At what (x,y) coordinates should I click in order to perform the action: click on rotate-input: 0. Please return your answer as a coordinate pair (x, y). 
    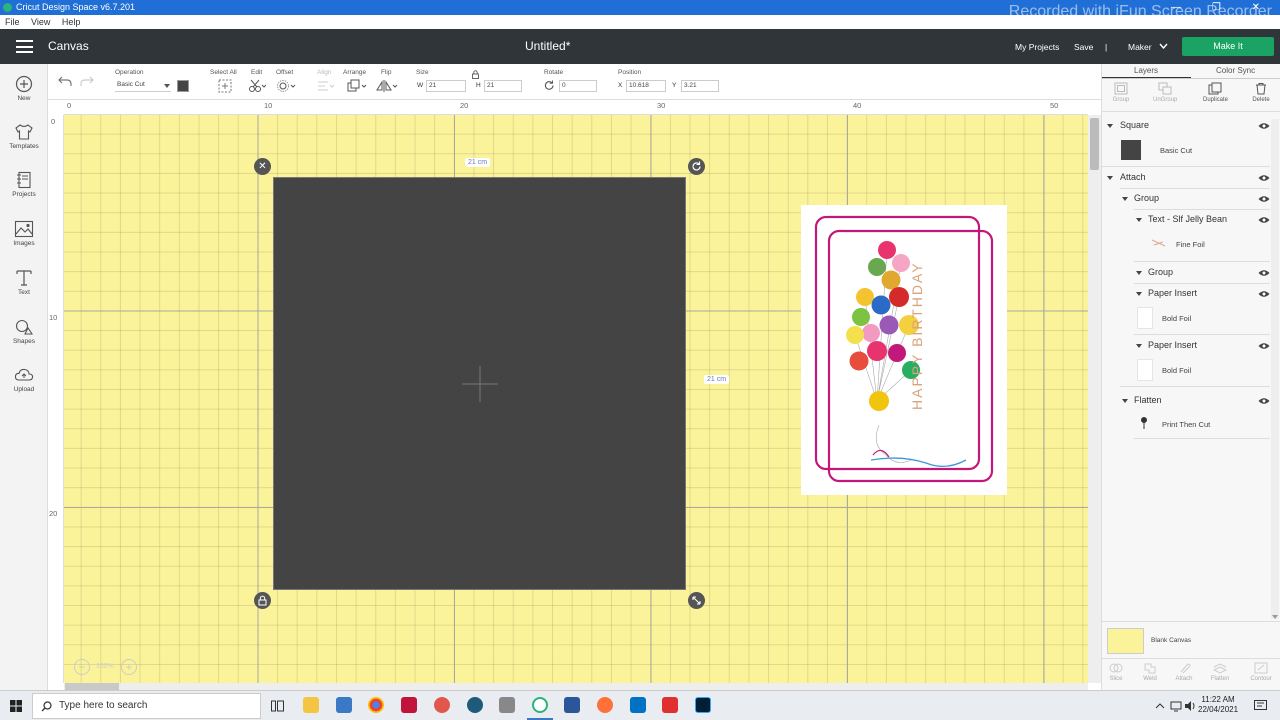
    Looking at the image, I should click on (578, 86).